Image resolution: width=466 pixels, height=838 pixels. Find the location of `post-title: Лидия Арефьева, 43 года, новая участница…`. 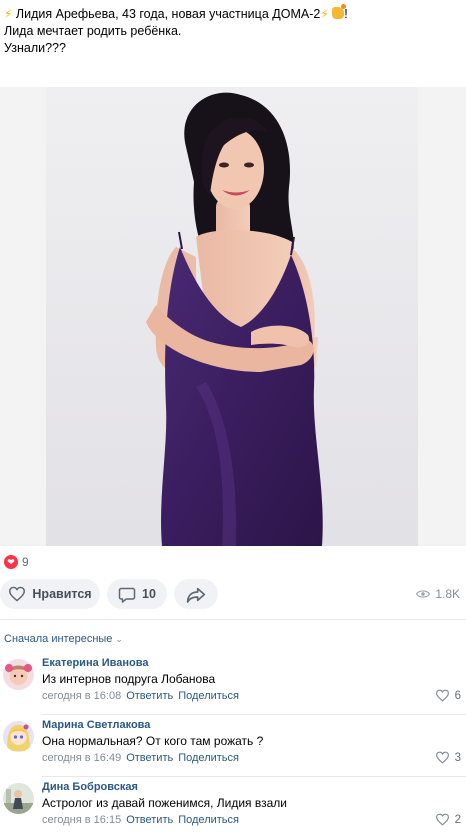

post-title: Лидия Арефьева, 43 года, новая участница… is located at coordinates (168, 14).